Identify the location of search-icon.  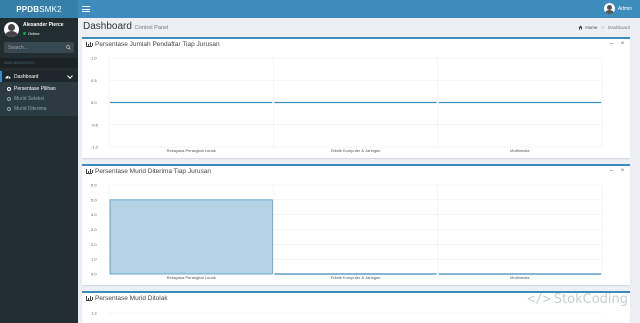
(68, 47).